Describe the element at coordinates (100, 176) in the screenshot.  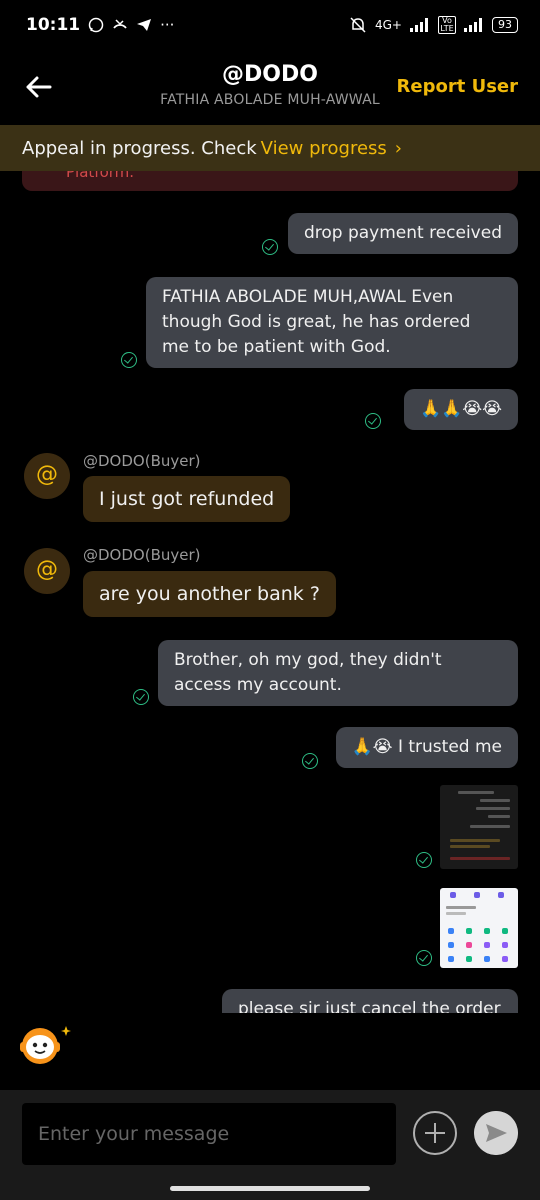
I see `system-message-text: Platform.` at that location.